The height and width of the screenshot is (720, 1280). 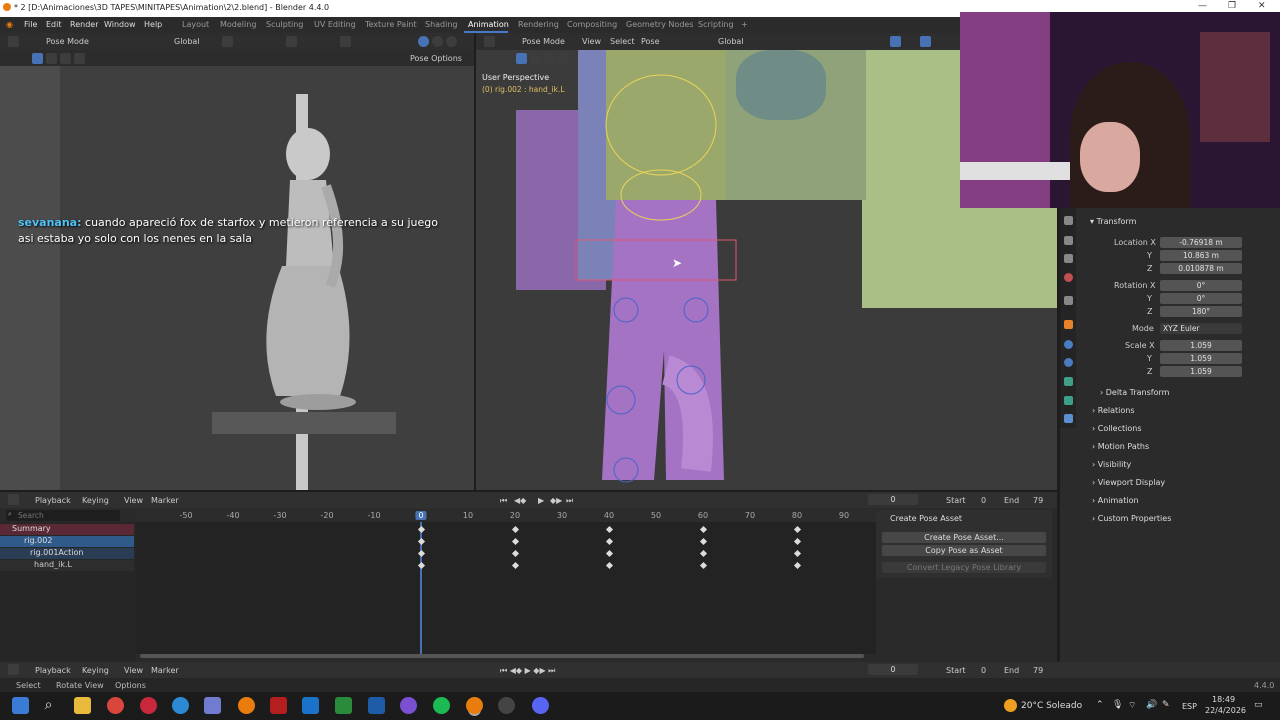 I want to click on start-frame-field: 0, so click(x=983, y=500).